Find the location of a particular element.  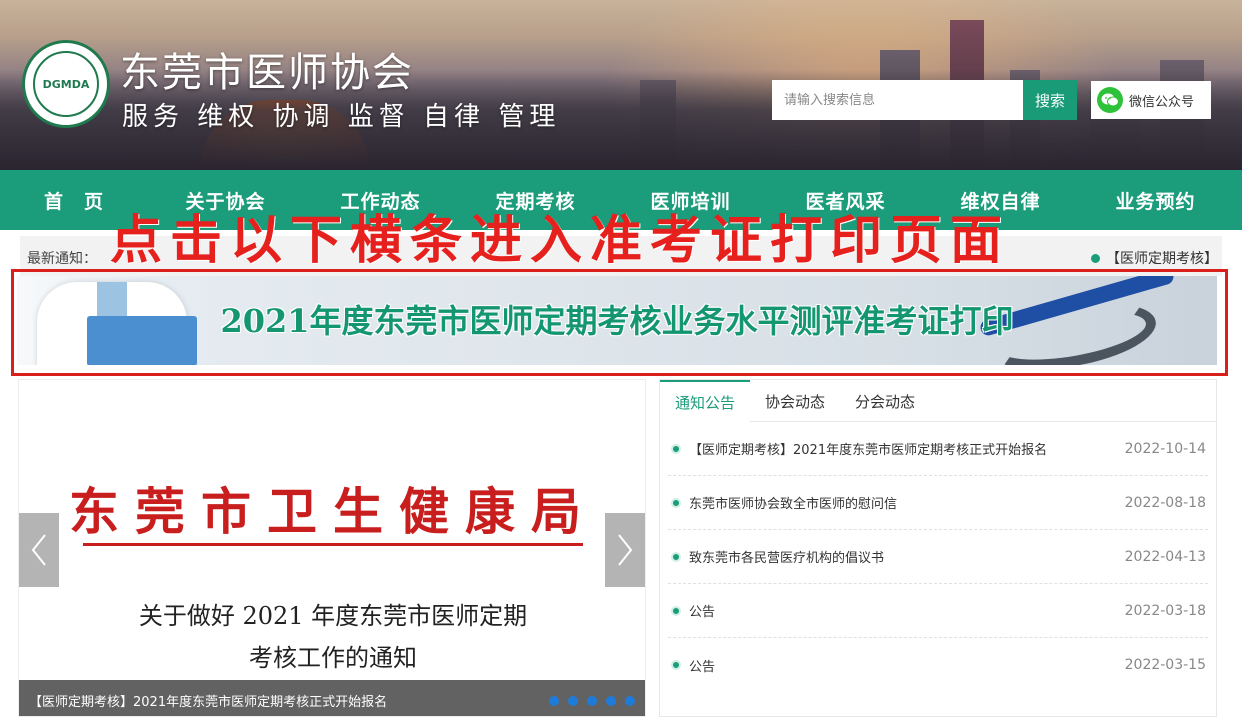

slide-document-org: 东莞市卫生健康局 is located at coordinates (333, 511).